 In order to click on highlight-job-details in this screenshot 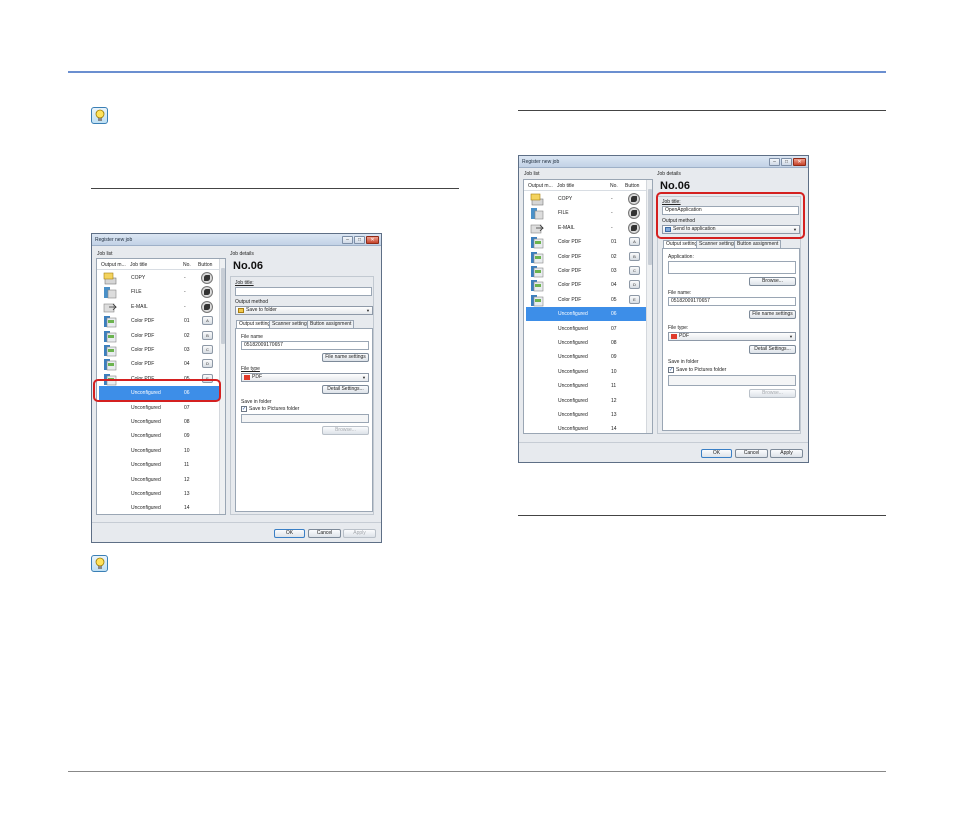, I will do `click(730, 215)`.